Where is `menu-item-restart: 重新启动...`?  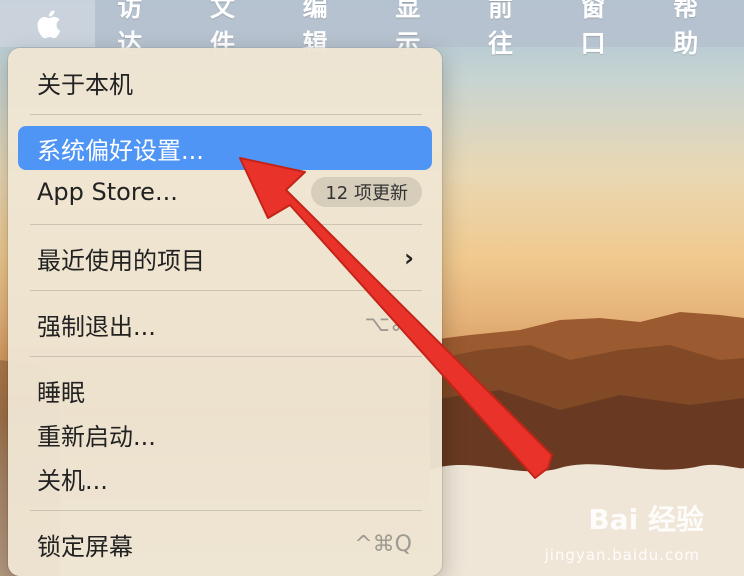 menu-item-restart: 重新启动... is located at coordinates (225, 434).